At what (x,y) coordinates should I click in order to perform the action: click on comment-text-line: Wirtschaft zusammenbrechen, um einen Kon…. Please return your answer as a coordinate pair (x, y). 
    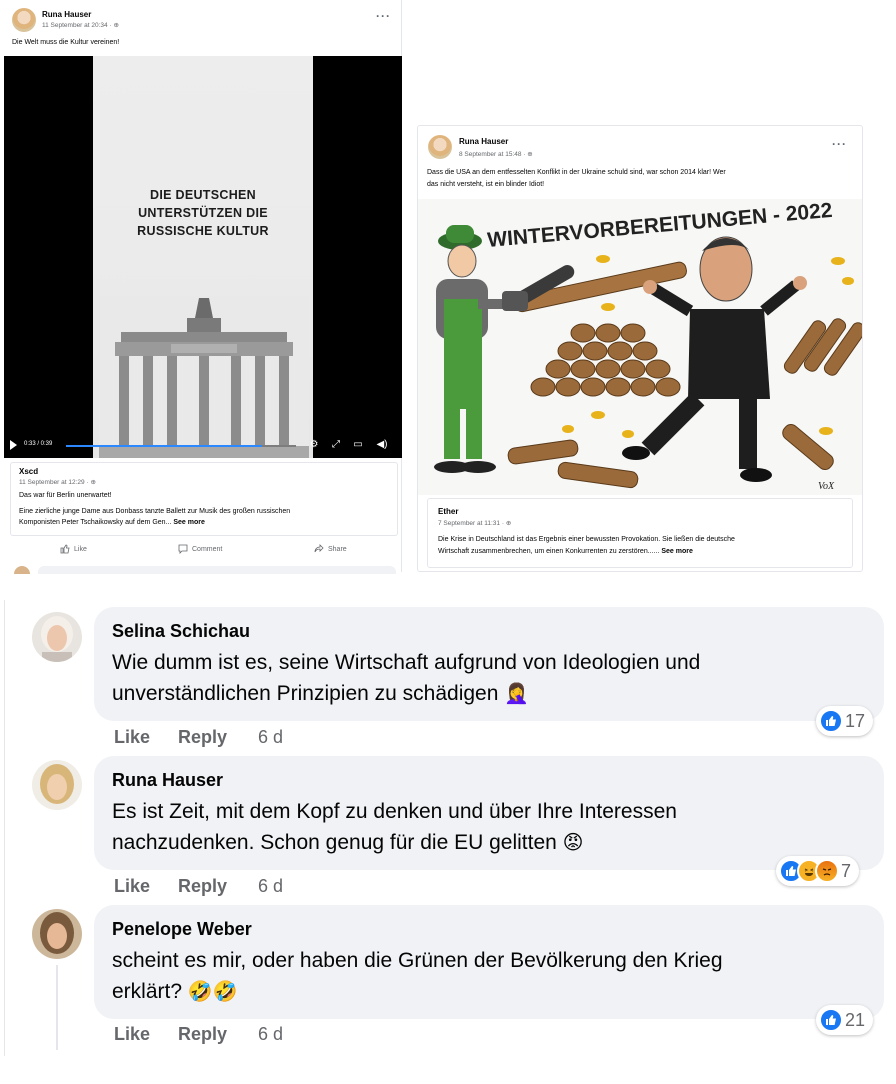
    Looking at the image, I should click on (549, 551).